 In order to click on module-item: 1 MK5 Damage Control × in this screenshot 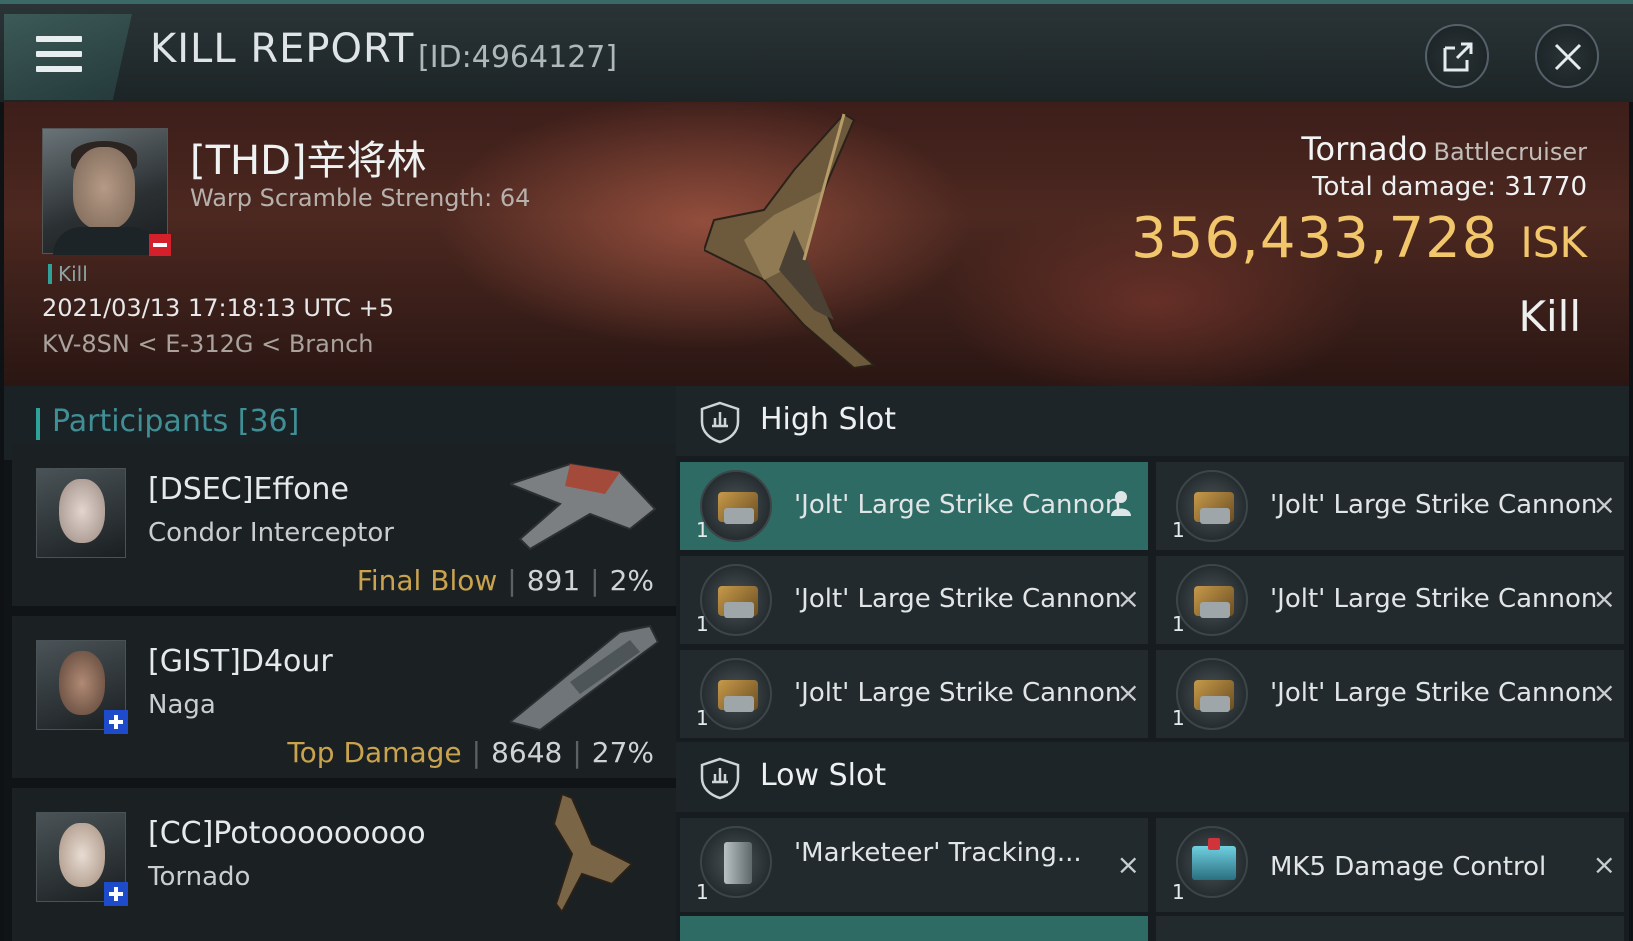, I will do `click(1390, 865)`.